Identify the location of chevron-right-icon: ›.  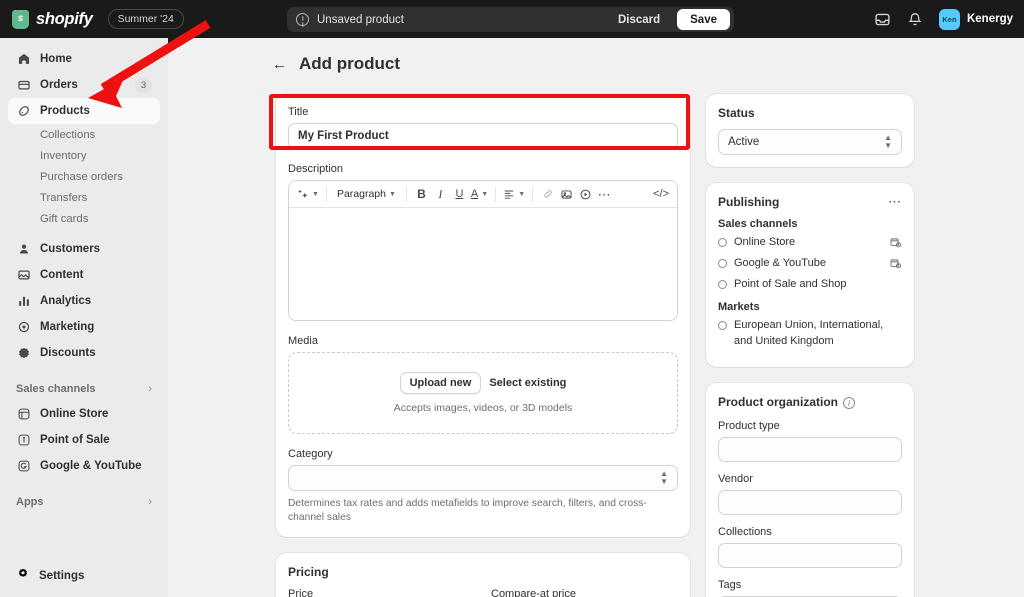
(150, 389).